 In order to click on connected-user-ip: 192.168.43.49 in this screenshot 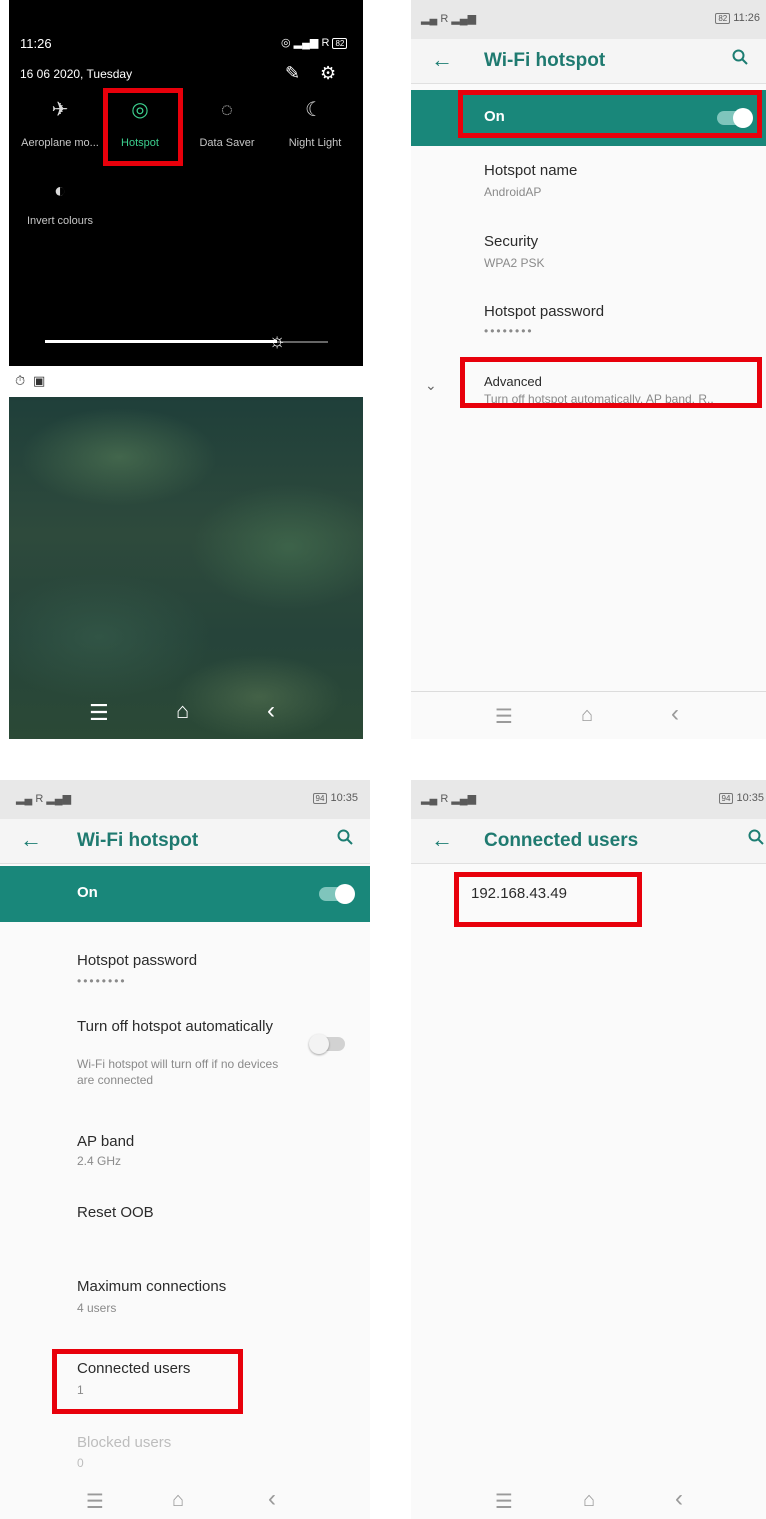, I will do `click(519, 893)`.